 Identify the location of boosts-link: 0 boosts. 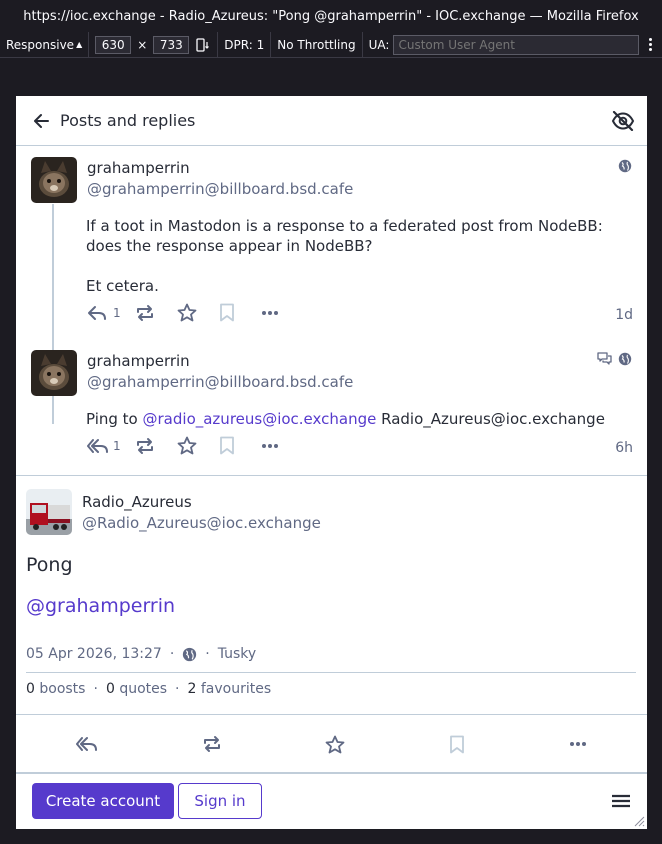
(55, 689).